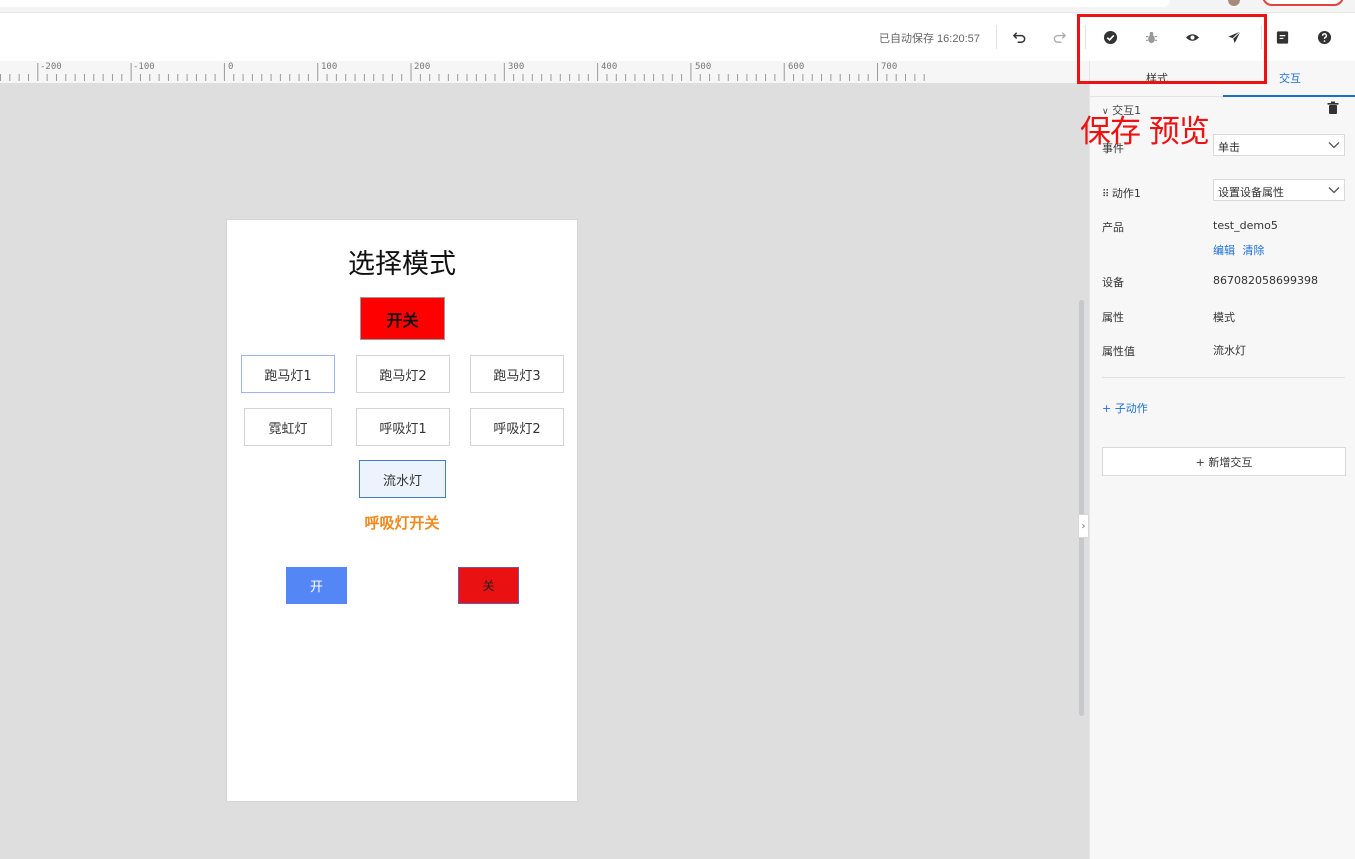 The width and height of the screenshot is (1355, 859). What do you see at coordinates (1254, 250) in the screenshot?
I see `clear-link: 清除` at bounding box center [1254, 250].